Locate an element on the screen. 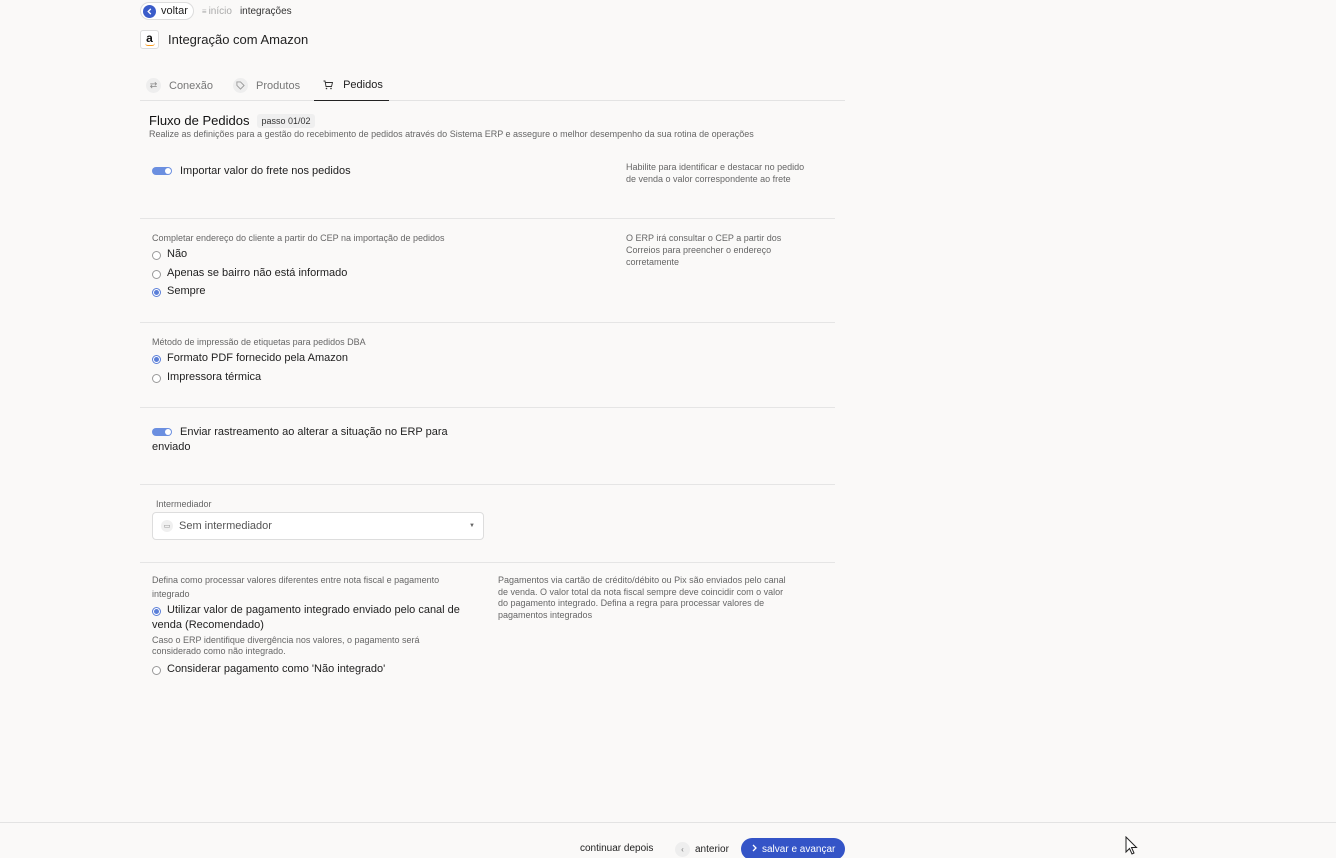 This screenshot has height=858, width=1336. flow-heading: Fluxo de Pedidos passo 01/02 is located at coordinates (232, 120).